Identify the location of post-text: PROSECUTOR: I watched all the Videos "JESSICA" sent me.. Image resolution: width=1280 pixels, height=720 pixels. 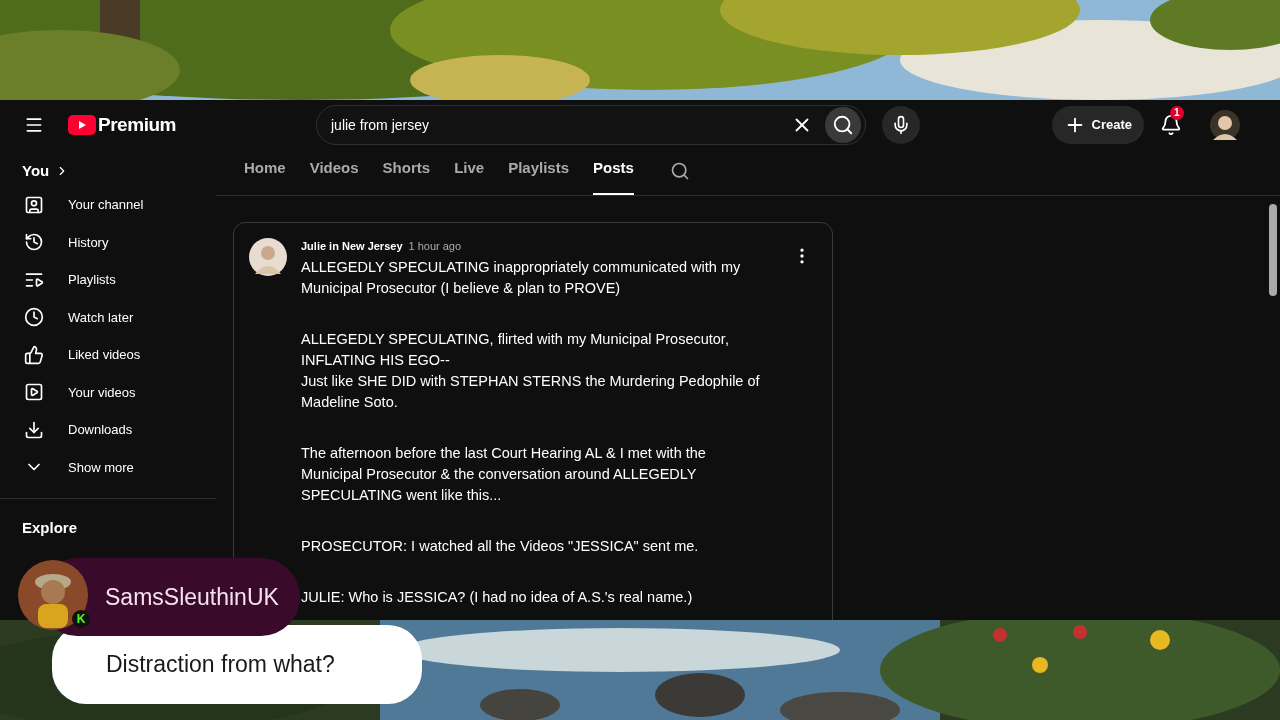
(500, 546).